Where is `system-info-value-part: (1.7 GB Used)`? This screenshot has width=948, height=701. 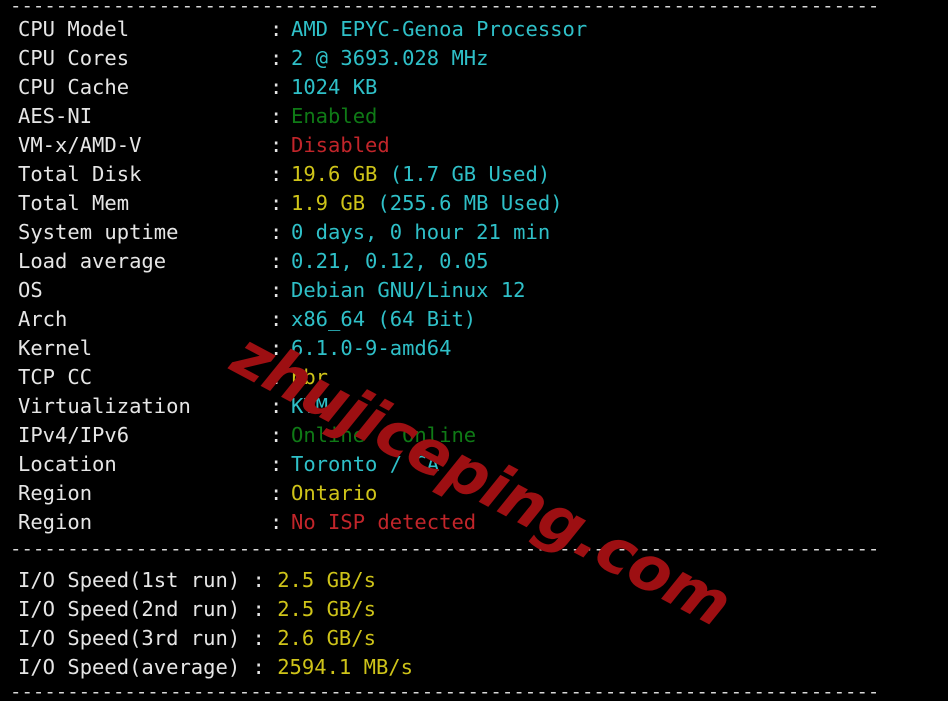
system-info-value-part: (1.7 GB Used) is located at coordinates (470, 174).